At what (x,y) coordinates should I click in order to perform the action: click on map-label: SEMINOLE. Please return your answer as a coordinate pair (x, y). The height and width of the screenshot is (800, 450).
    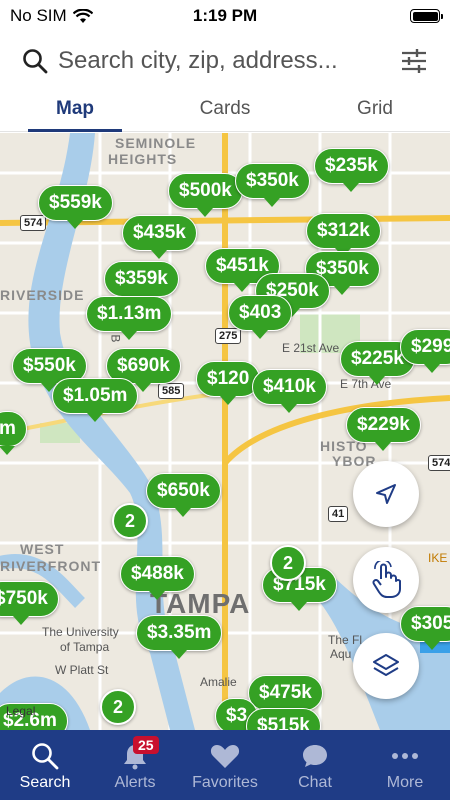
    Looking at the image, I should click on (156, 143).